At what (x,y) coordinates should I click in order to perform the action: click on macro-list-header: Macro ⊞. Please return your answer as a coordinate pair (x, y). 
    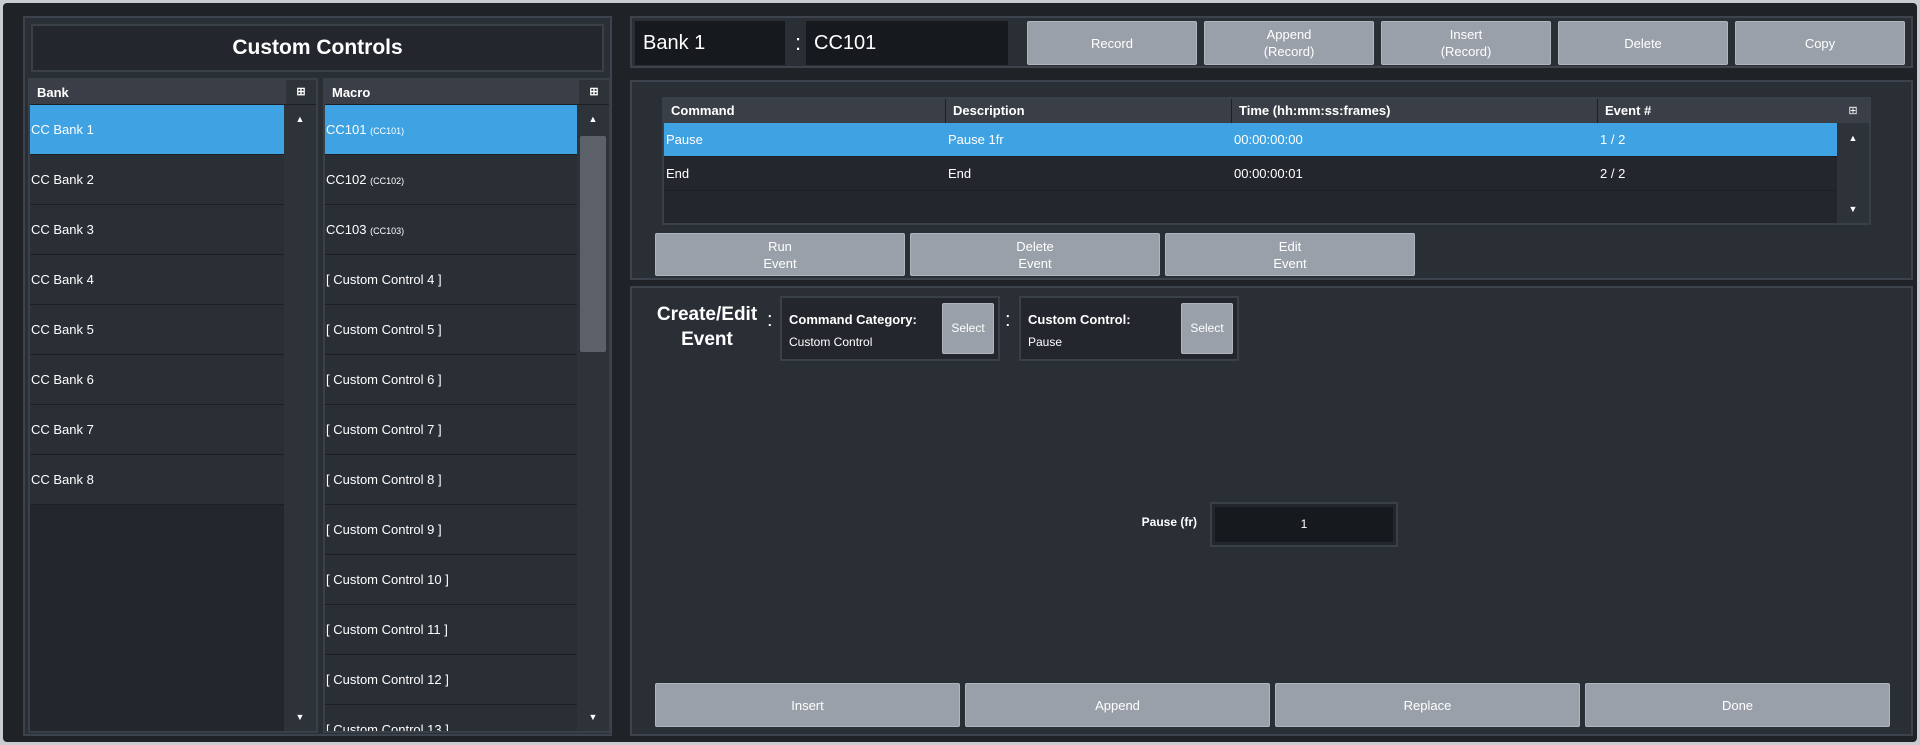
    Looking at the image, I should click on (467, 92).